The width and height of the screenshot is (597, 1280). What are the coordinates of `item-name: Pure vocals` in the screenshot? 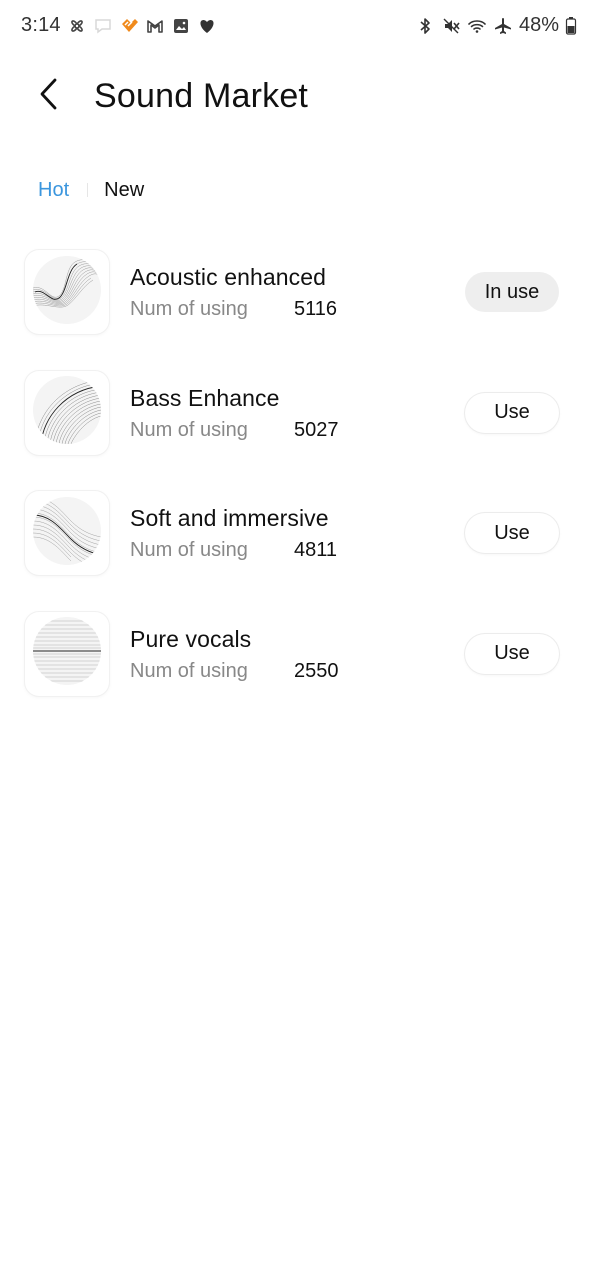 It's located at (191, 638).